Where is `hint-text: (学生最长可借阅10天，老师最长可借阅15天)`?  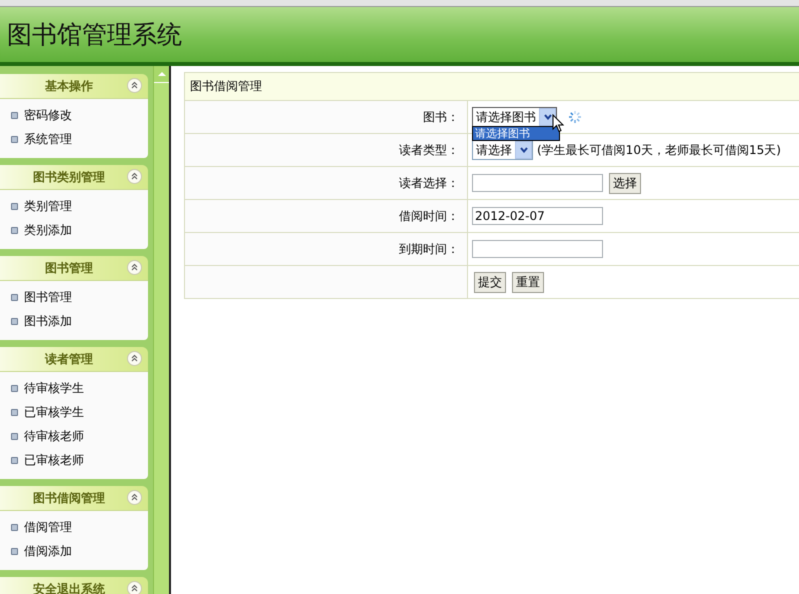 hint-text: (学生最长可借阅10天，老师最长可借阅15天) is located at coordinates (659, 150).